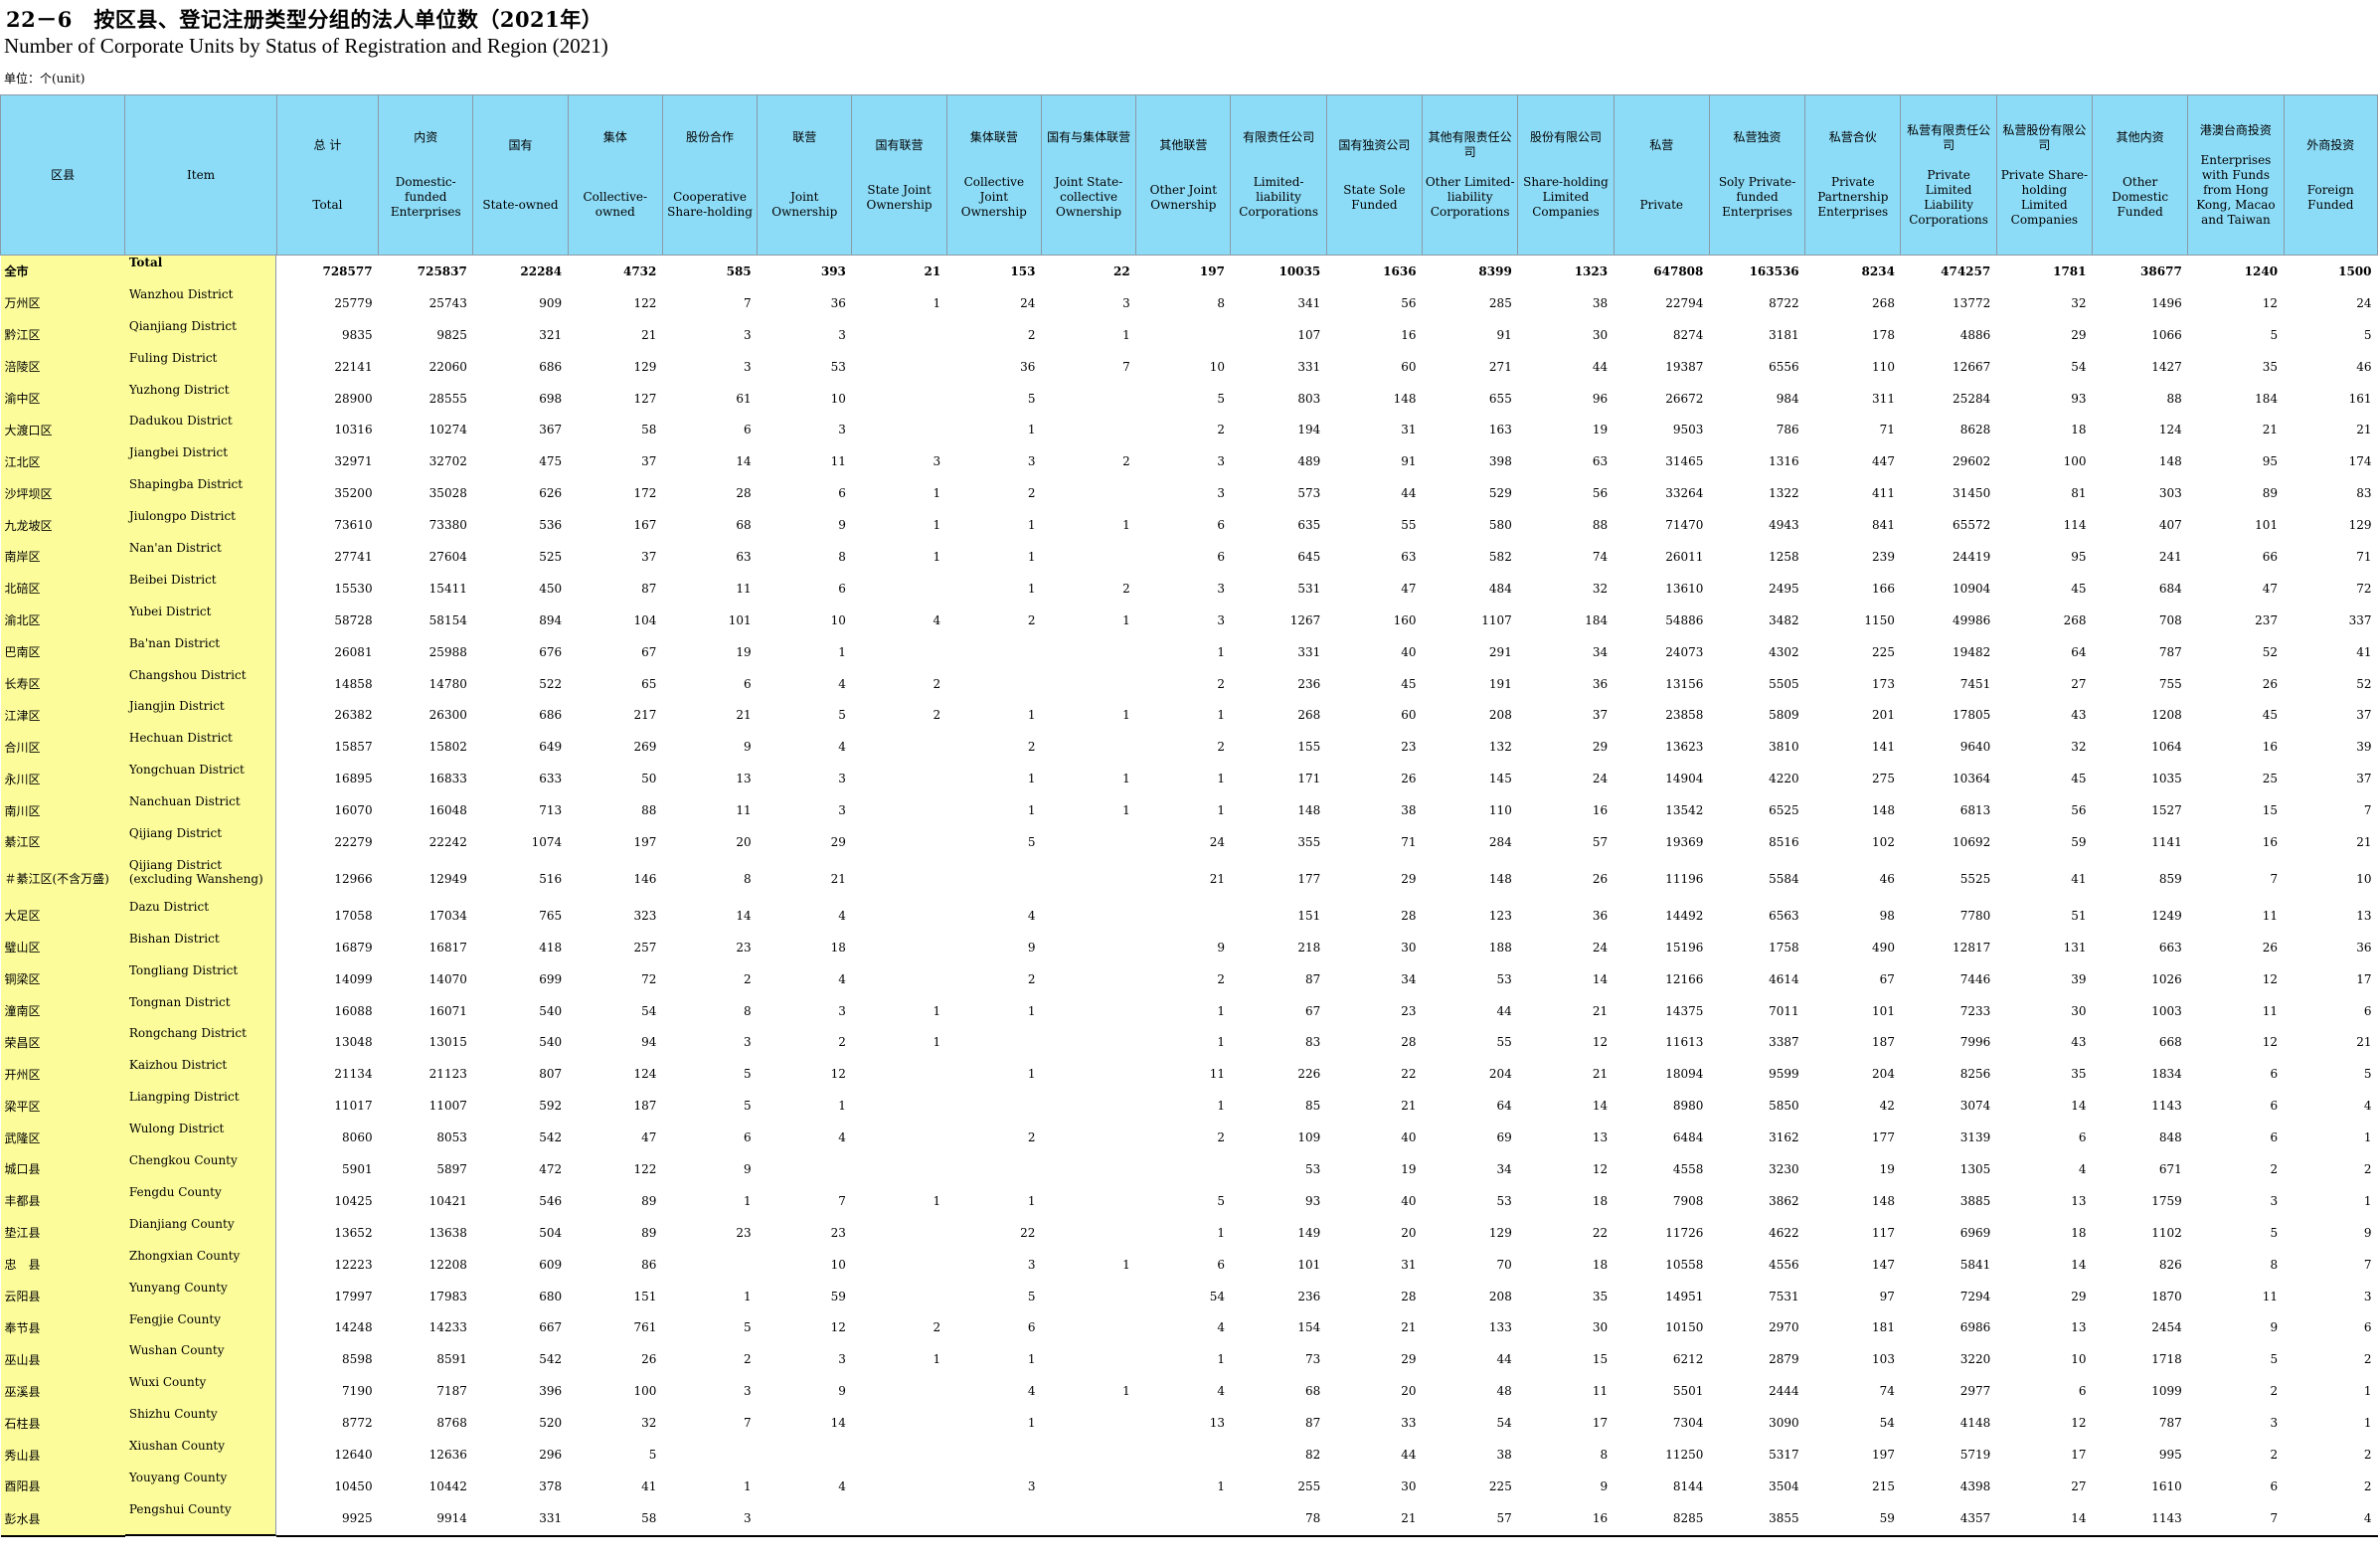 Image resolution: width=2380 pixels, height=1563 pixels. I want to click on table-cell: 1781, so click(2070, 270).